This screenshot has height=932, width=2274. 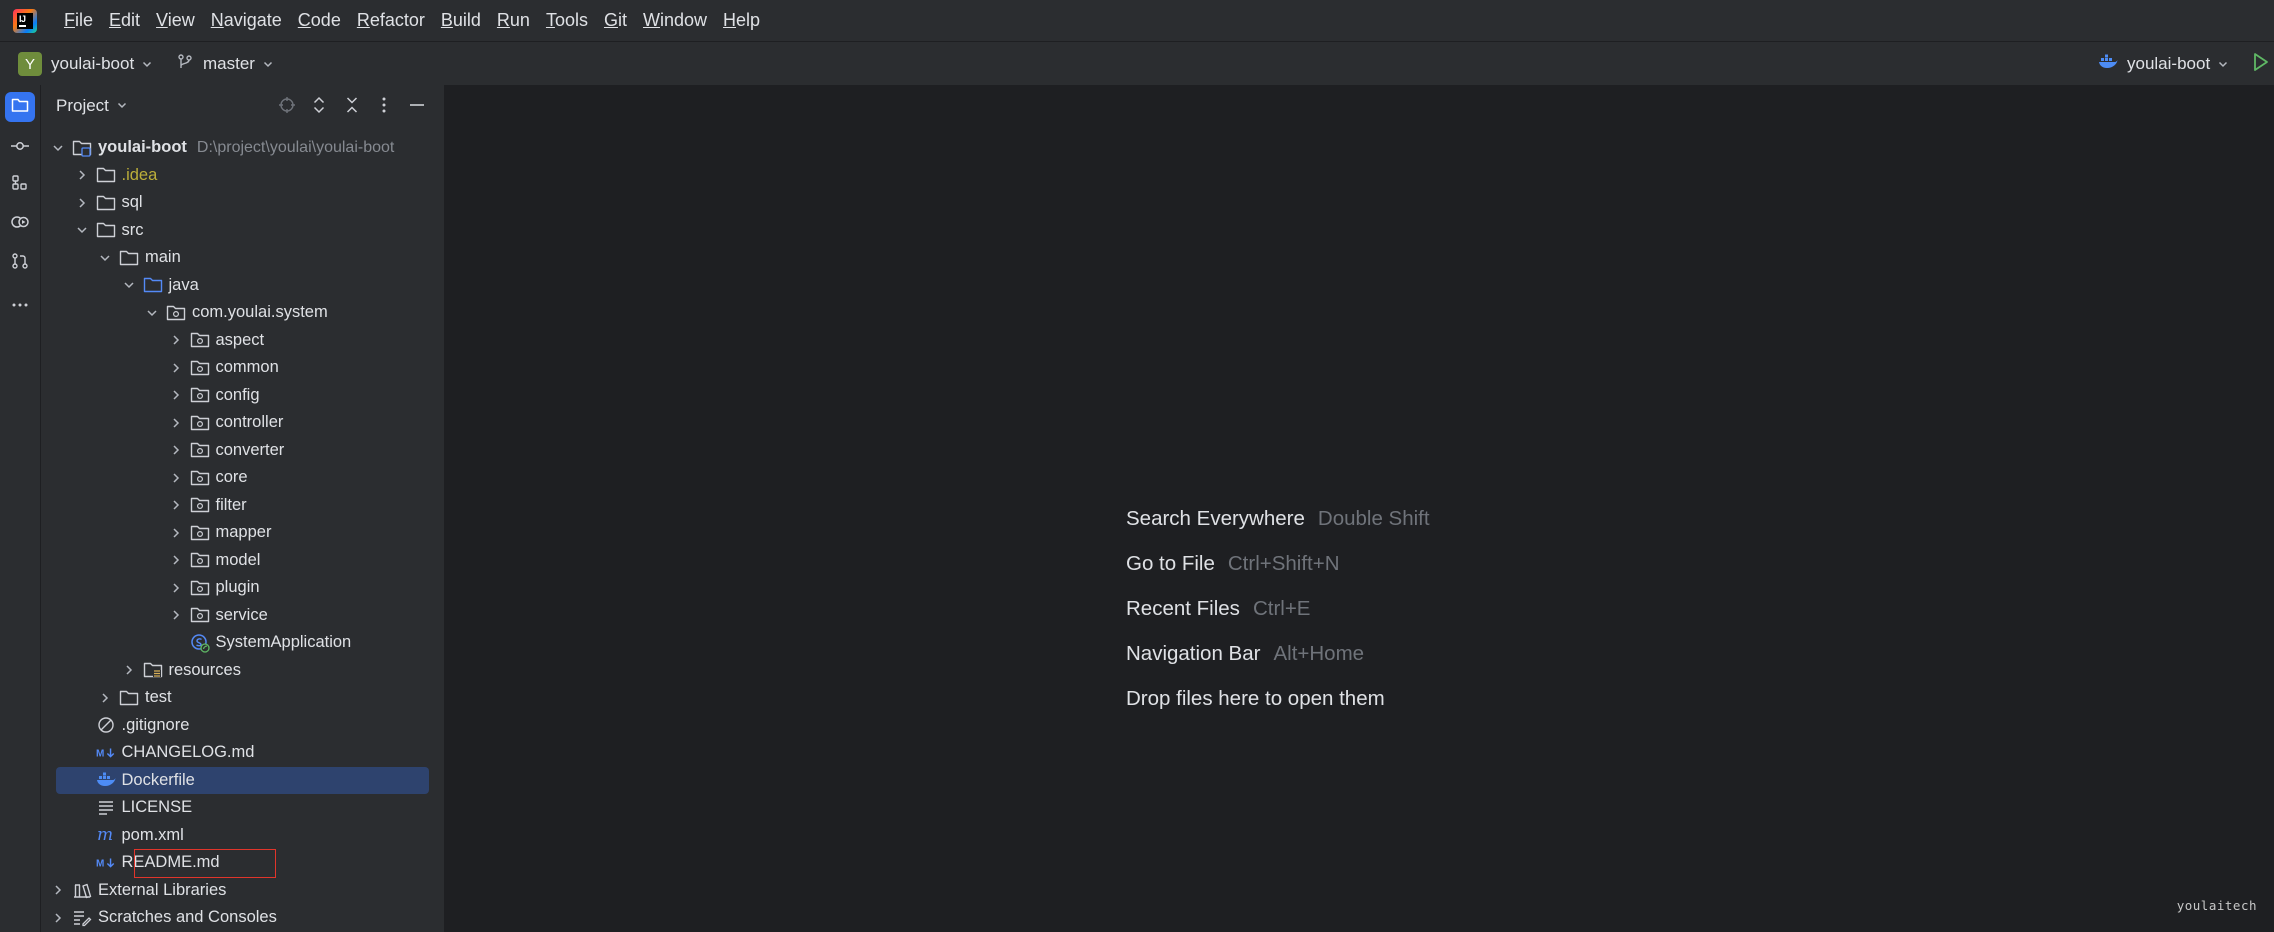 I want to click on tree-row: mapper, so click(x=242, y=533).